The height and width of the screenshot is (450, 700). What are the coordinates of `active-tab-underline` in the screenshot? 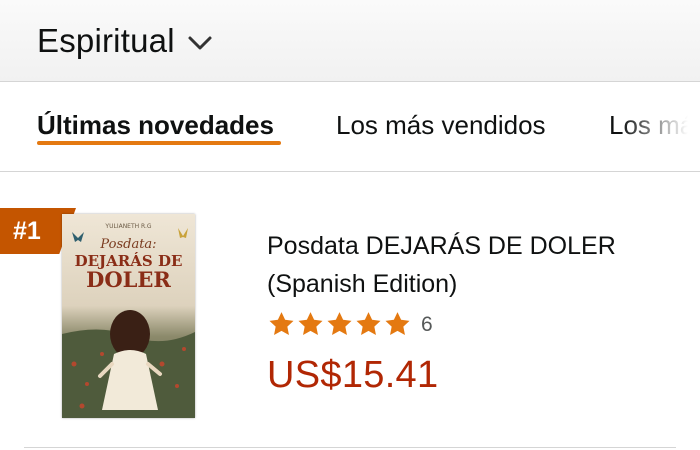 It's located at (159, 143).